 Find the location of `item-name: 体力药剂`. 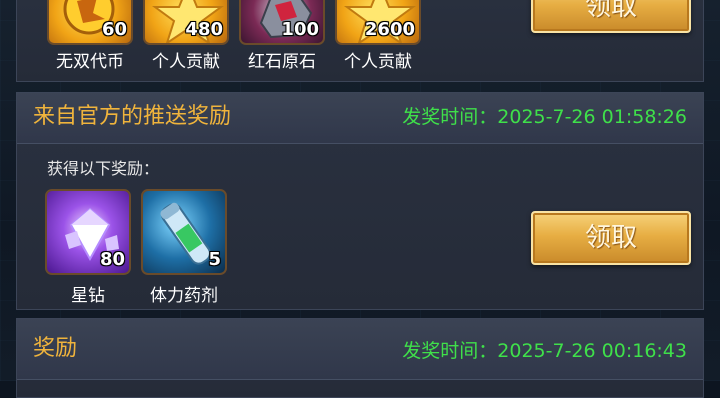

item-name: 体力药剂 is located at coordinates (184, 296).